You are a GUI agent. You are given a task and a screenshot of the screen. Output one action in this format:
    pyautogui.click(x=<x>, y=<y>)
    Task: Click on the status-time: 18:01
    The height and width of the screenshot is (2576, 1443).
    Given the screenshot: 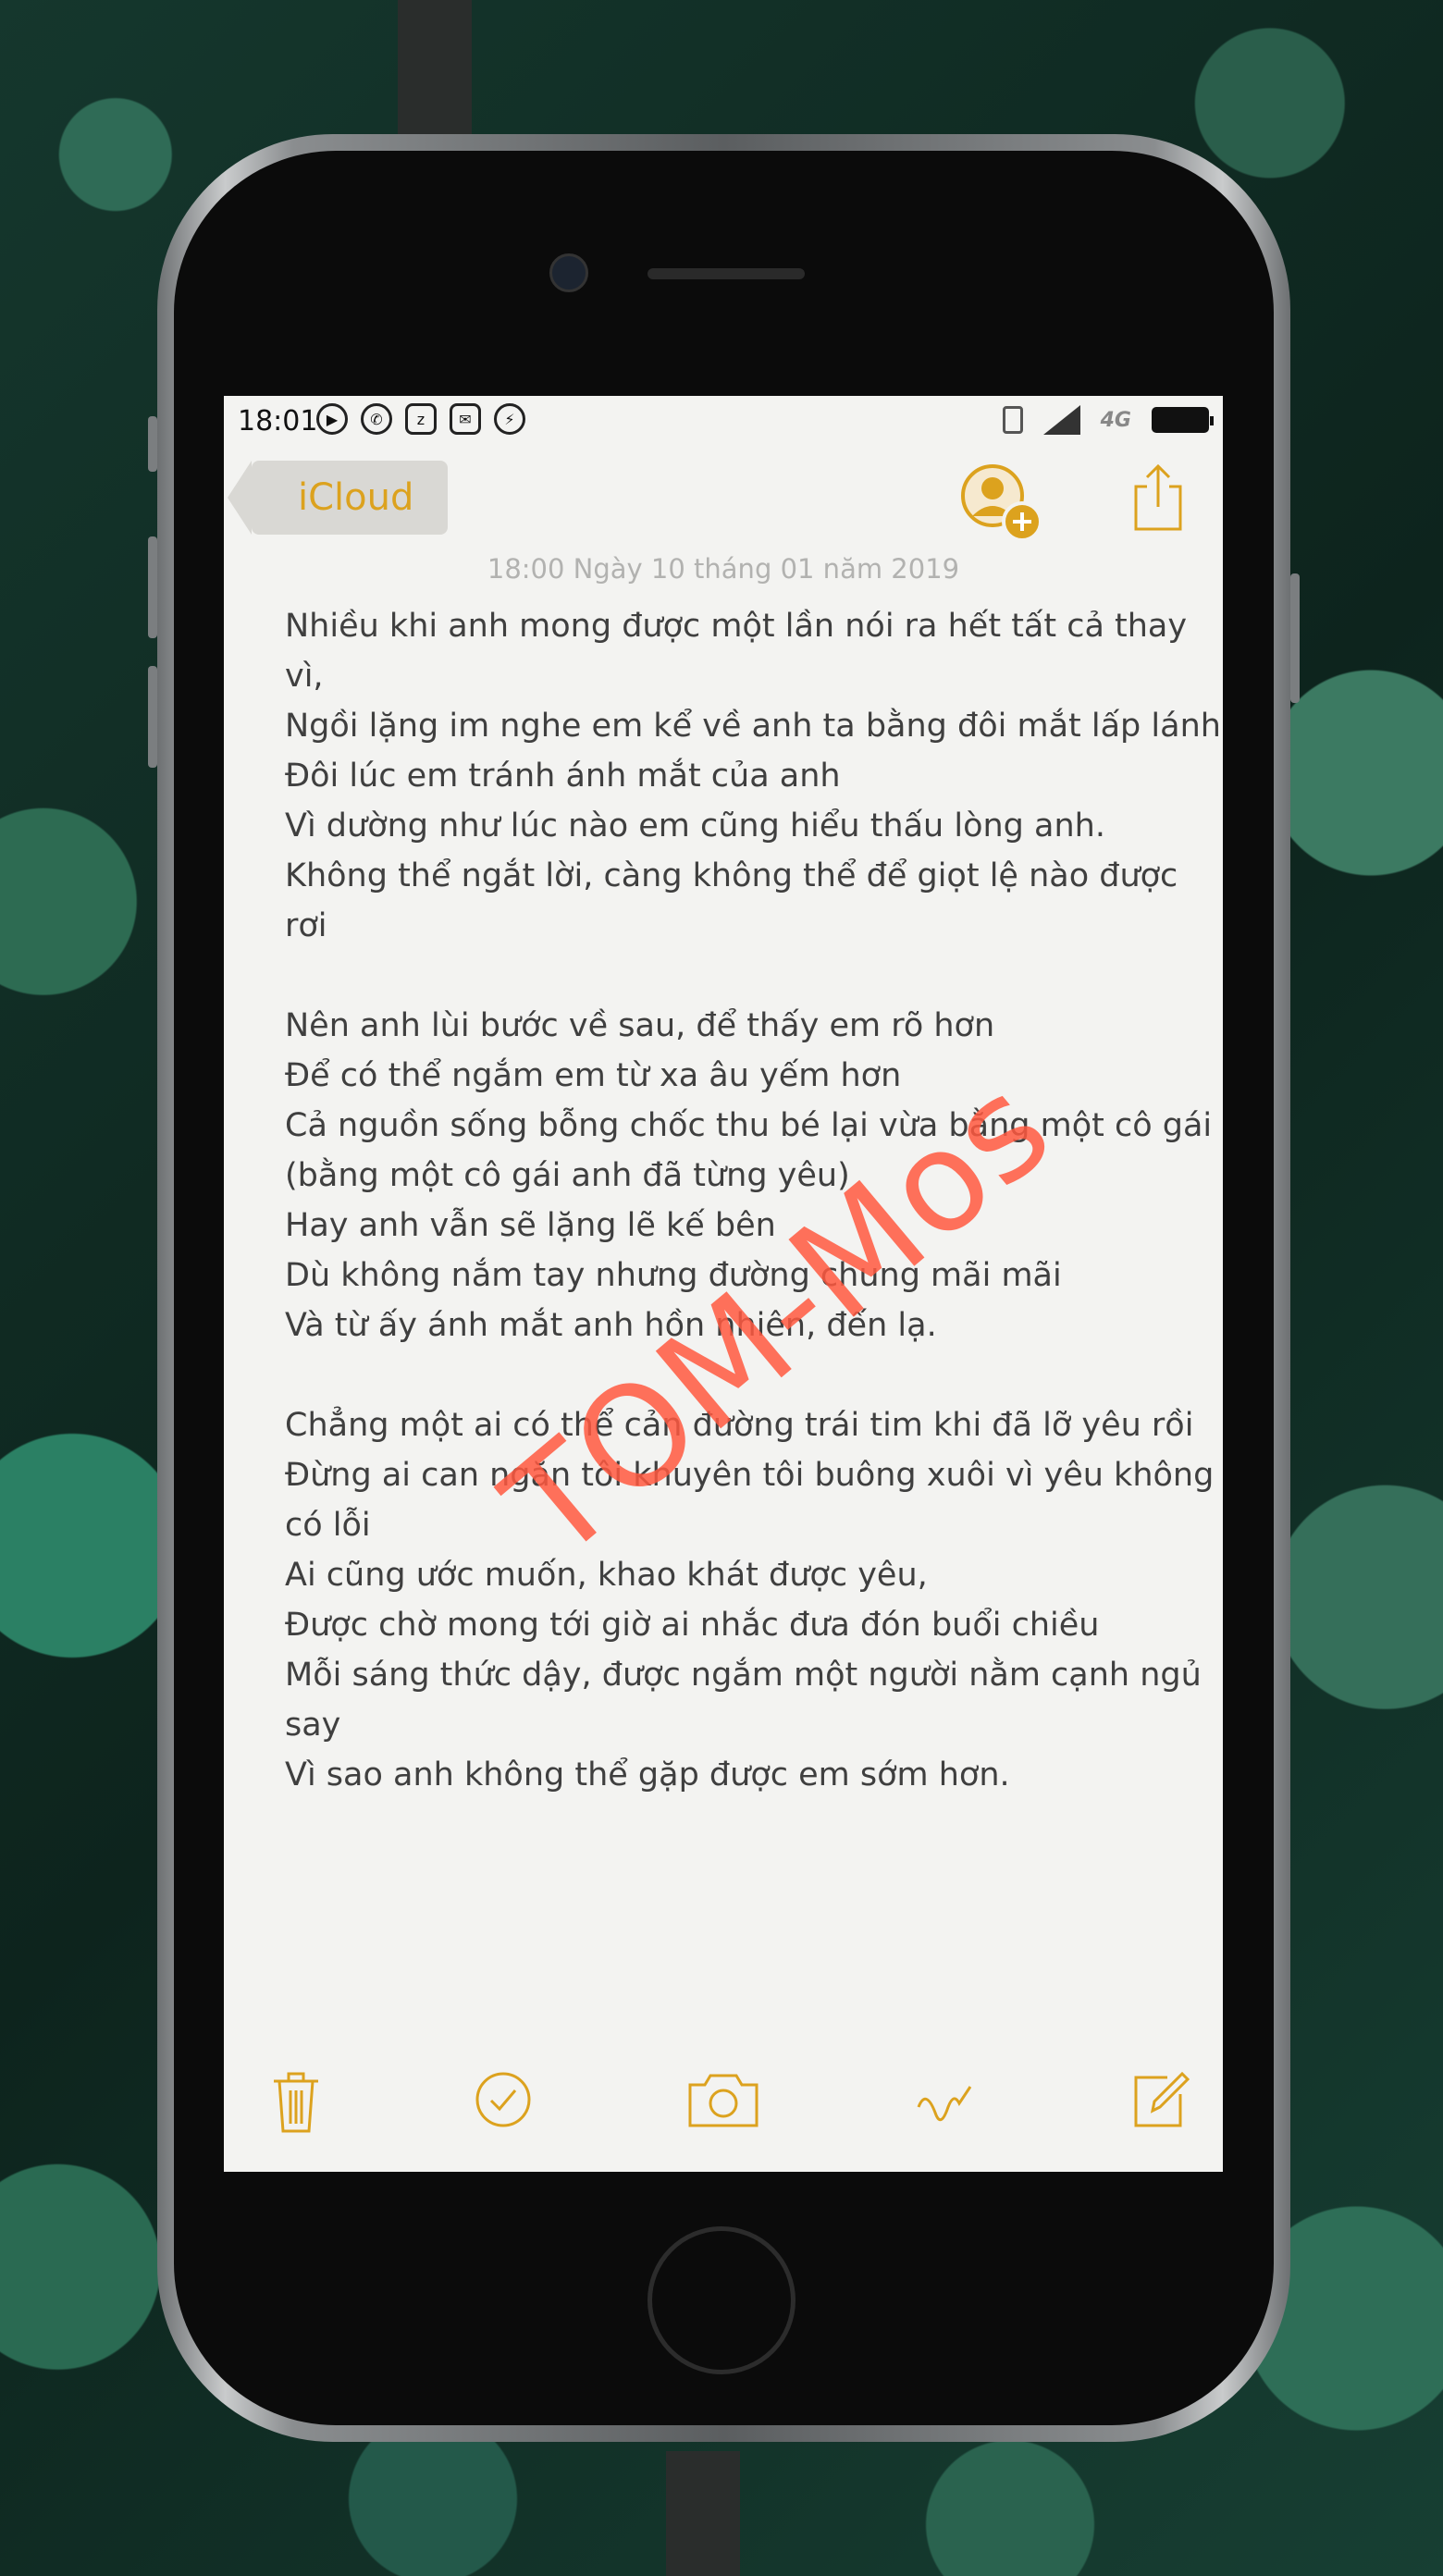 What is the action you would take?
    pyautogui.click(x=278, y=421)
    